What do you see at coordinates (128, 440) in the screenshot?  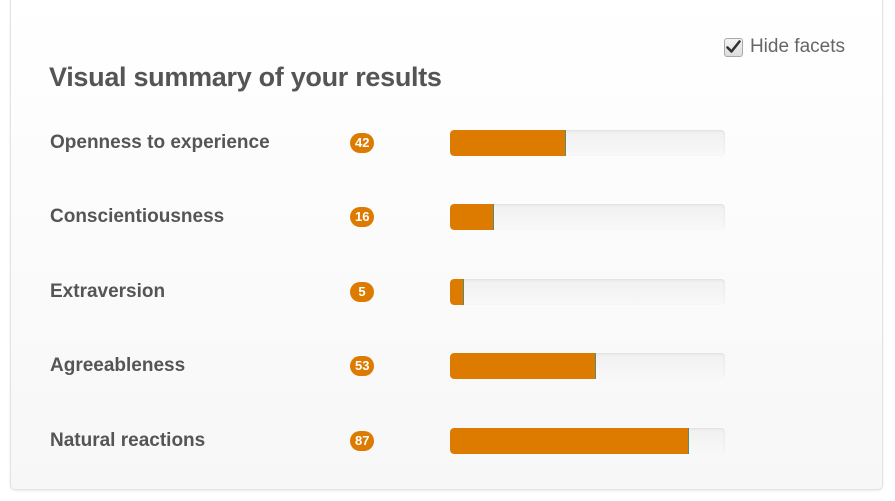 I see `trait-label: Natural reactions` at bounding box center [128, 440].